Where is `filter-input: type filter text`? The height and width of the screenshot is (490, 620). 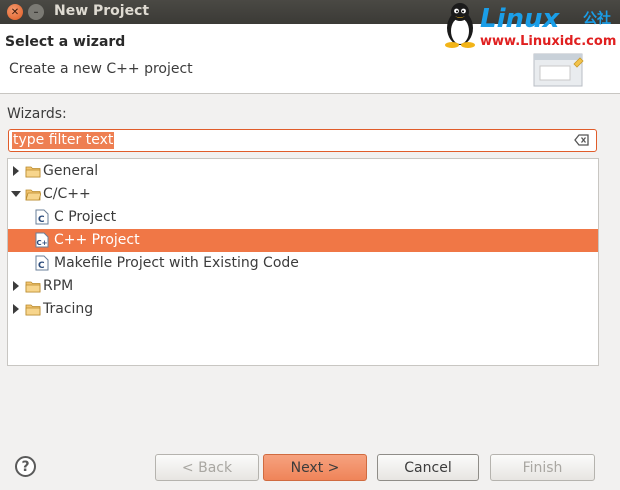
filter-input: type filter text is located at coordinates (302, 140).